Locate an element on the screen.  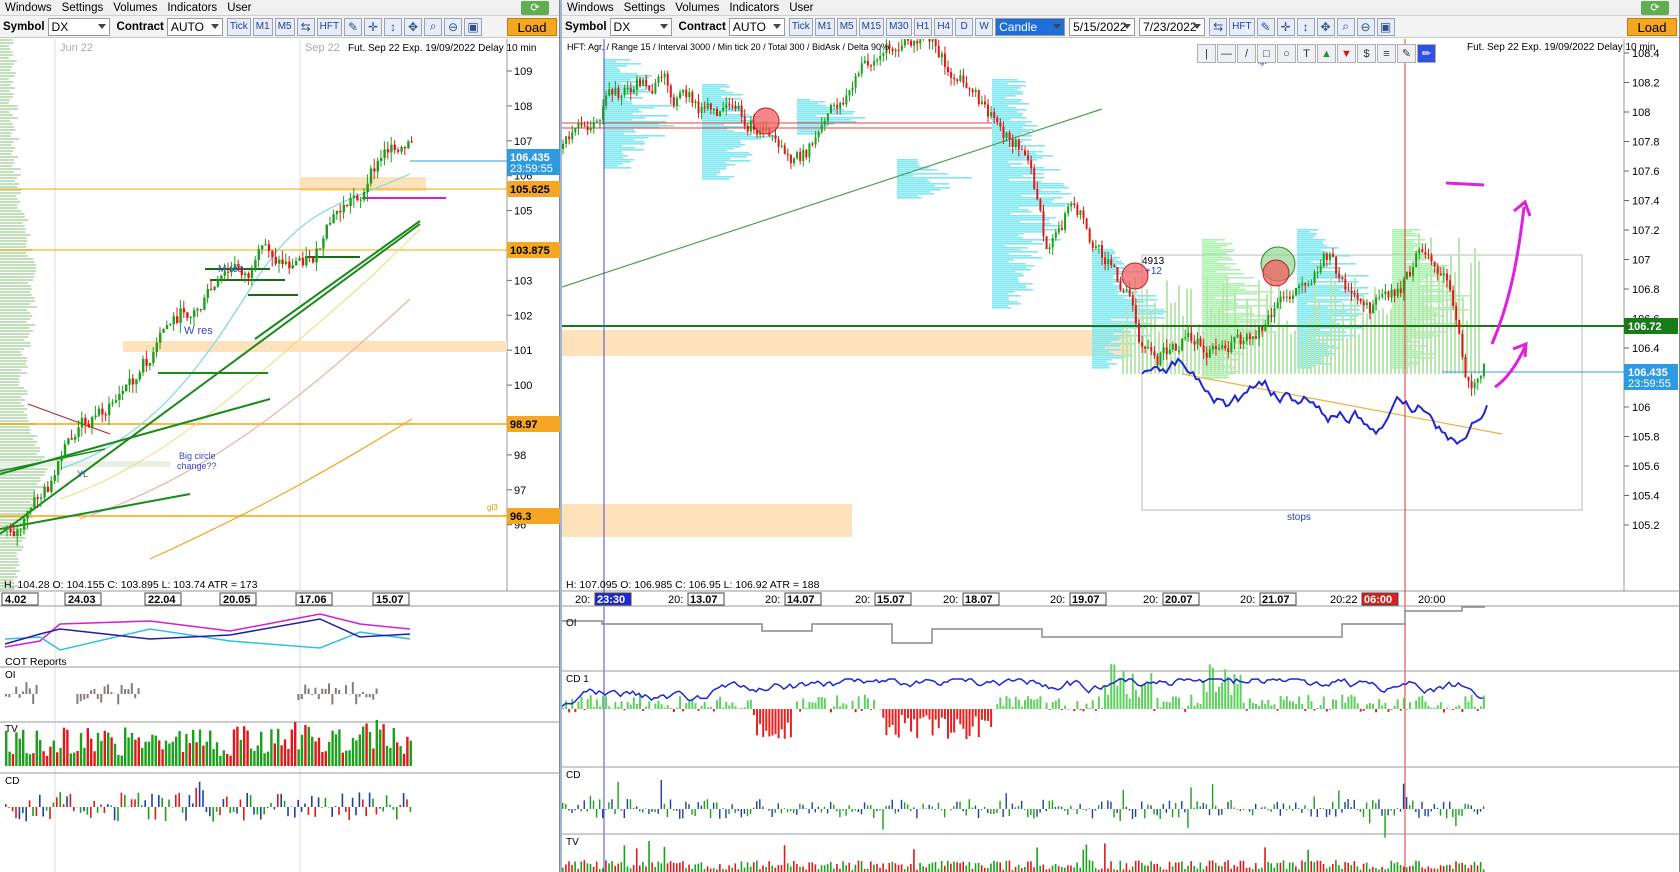
date-from-picker: 5/15/2022 is located at coordinates (1102, 26).